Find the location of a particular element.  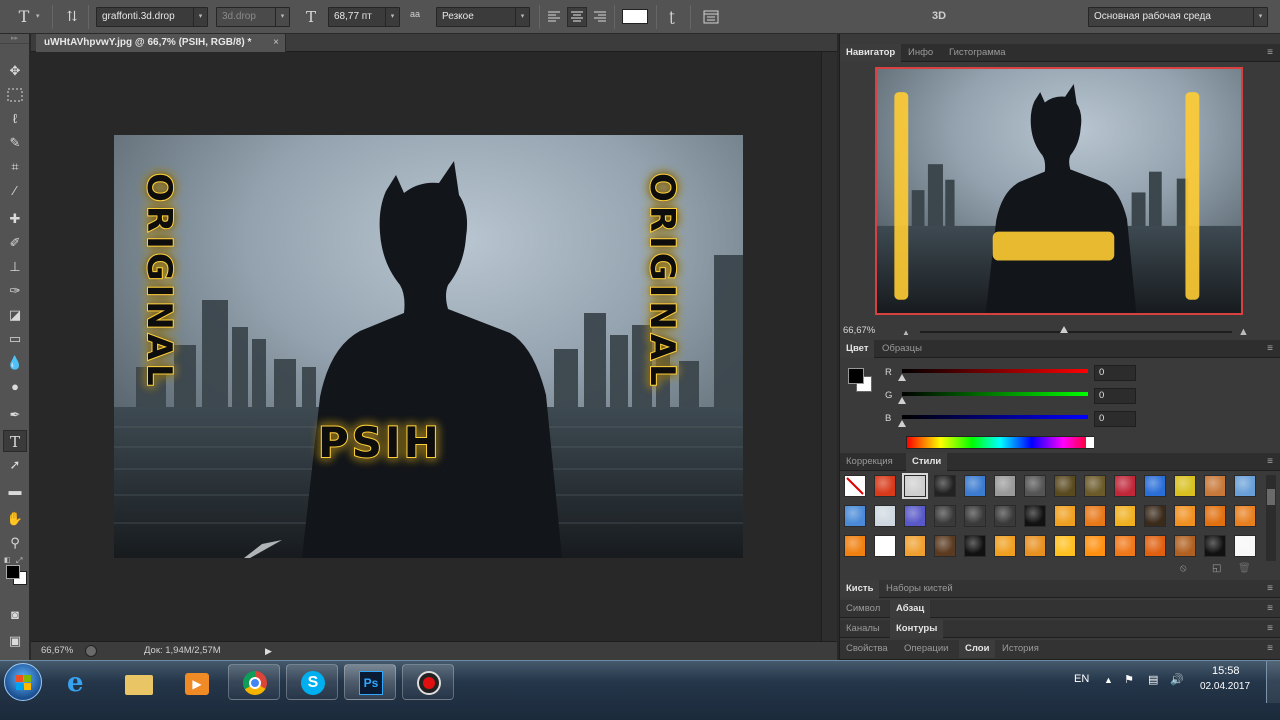

tab-brush-presets: Наборы кистей is located at coordinates (919, 589).